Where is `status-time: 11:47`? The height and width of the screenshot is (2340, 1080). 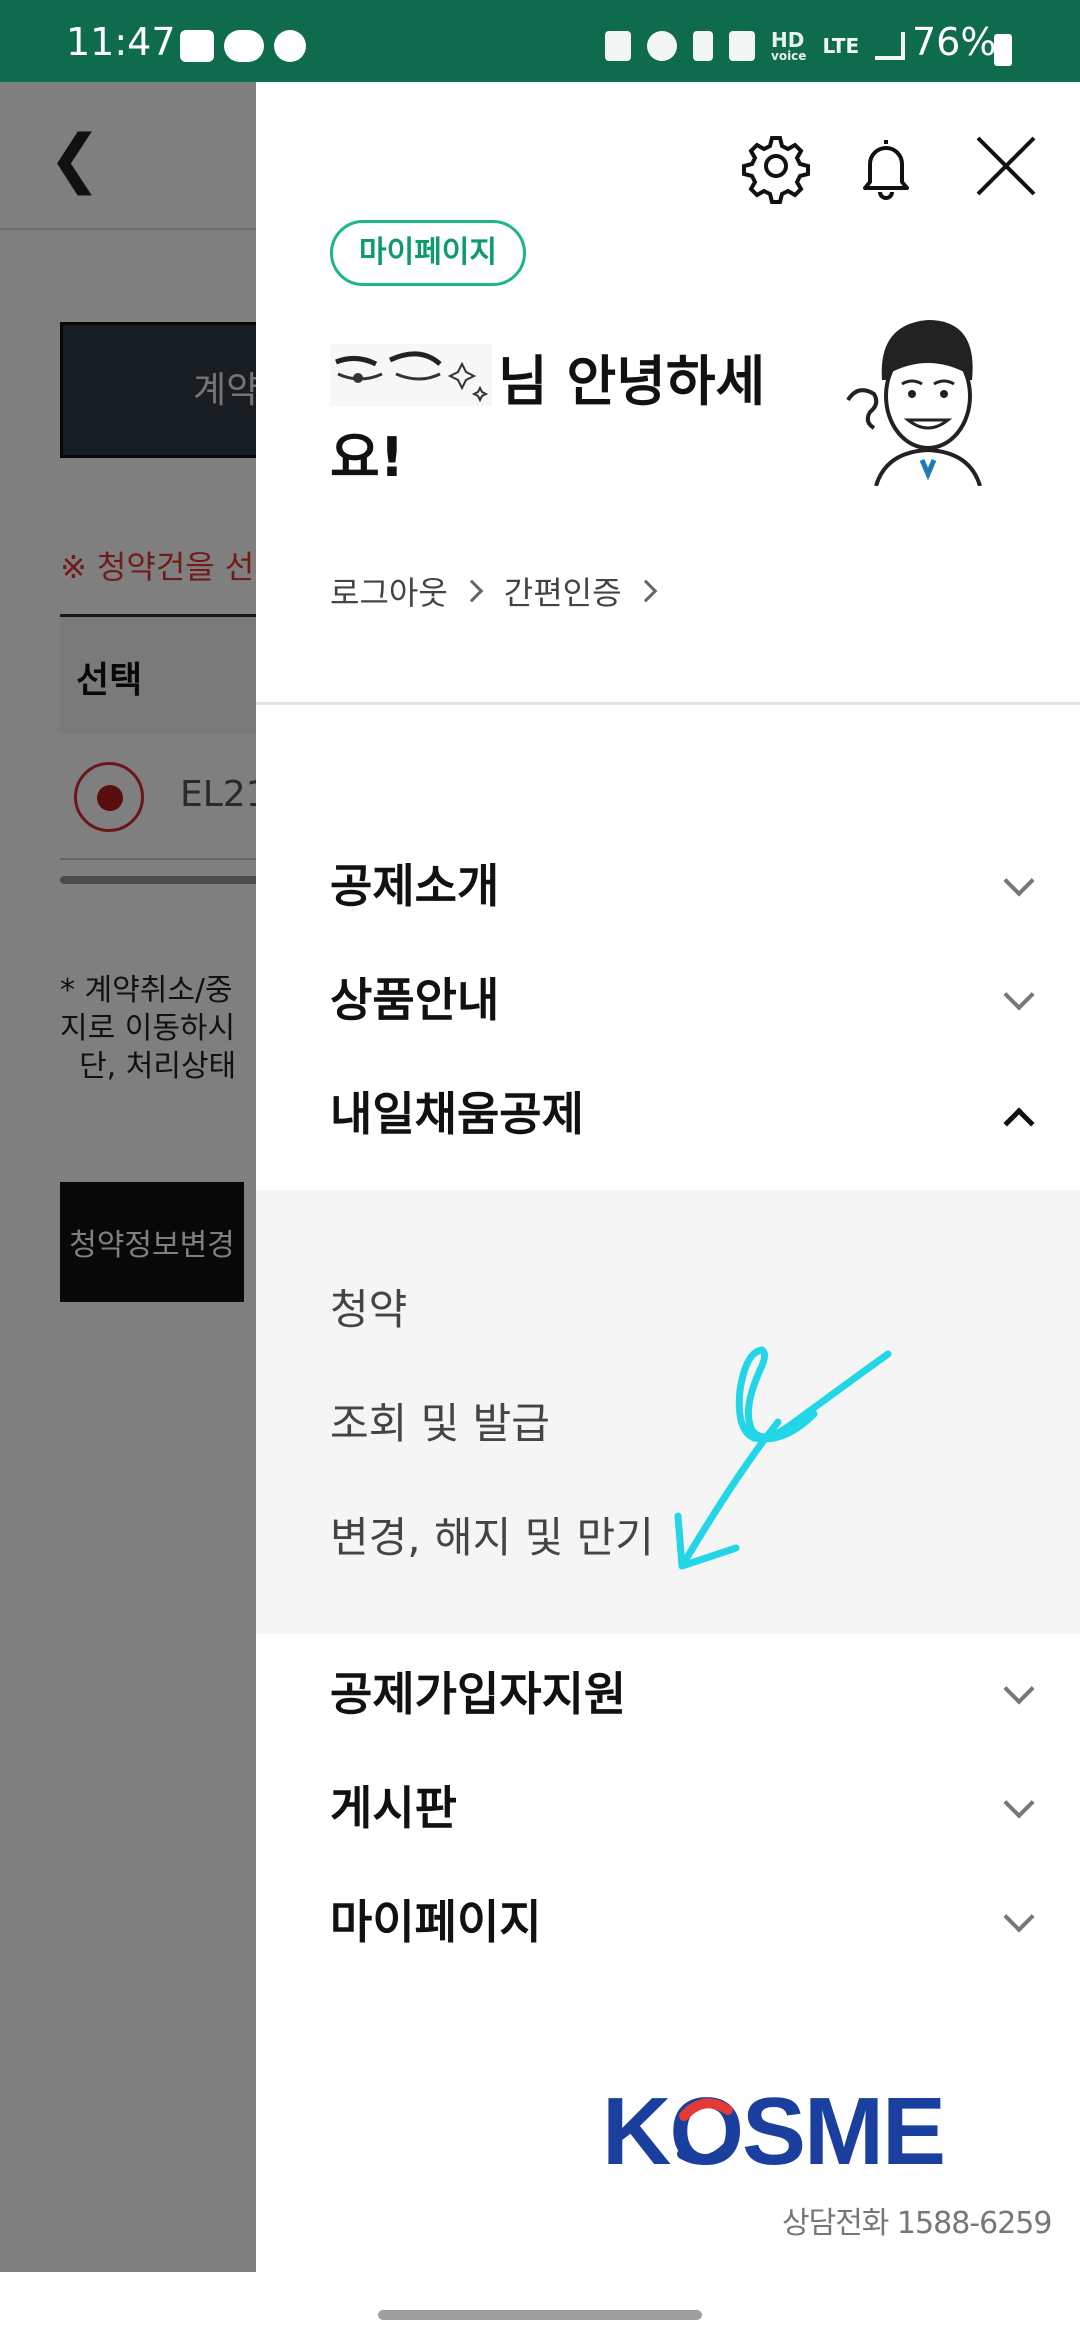 status-time: 11:47 is located at coordinates (121, 42).